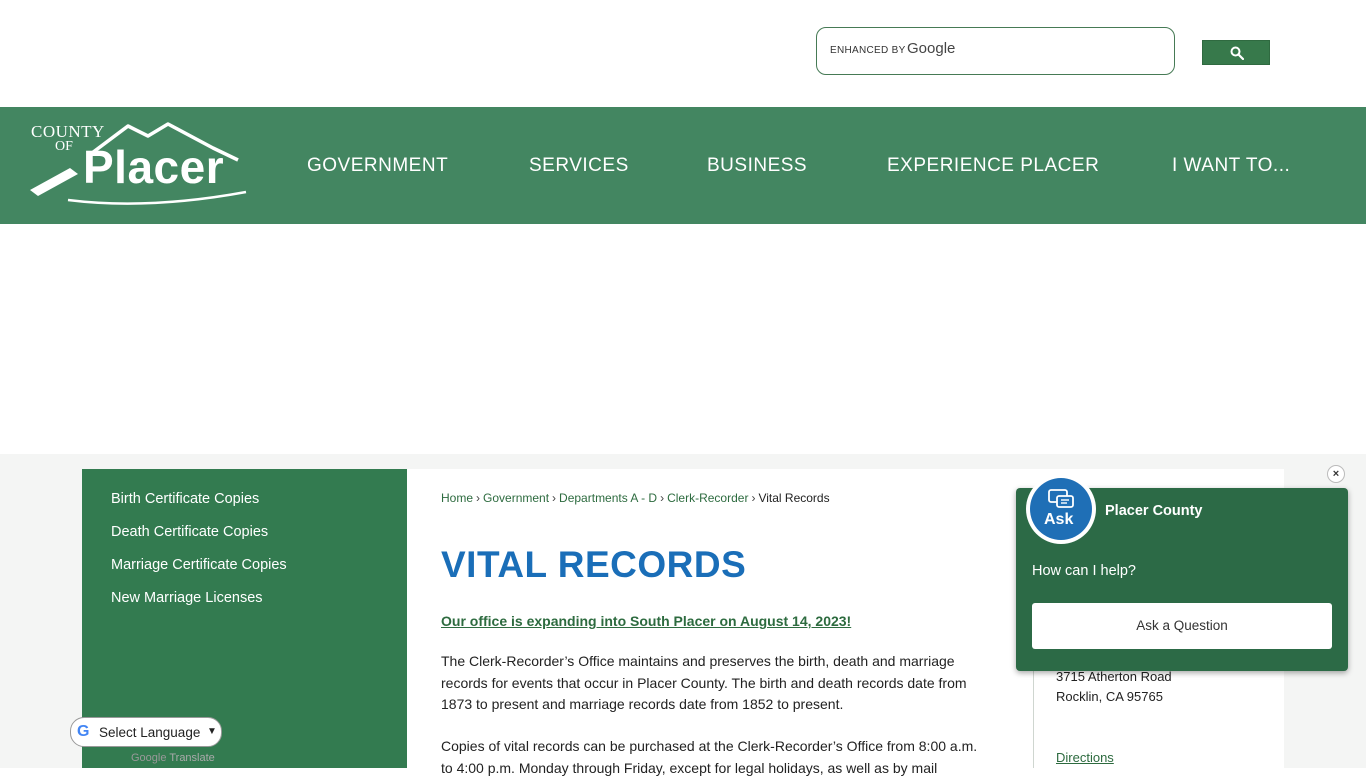 The image size is (1366, 779). What do you see at coordinates (1154, 511) in the screenshot?
I see `chat-title: Placer County` at bounding box center [1154, 511].